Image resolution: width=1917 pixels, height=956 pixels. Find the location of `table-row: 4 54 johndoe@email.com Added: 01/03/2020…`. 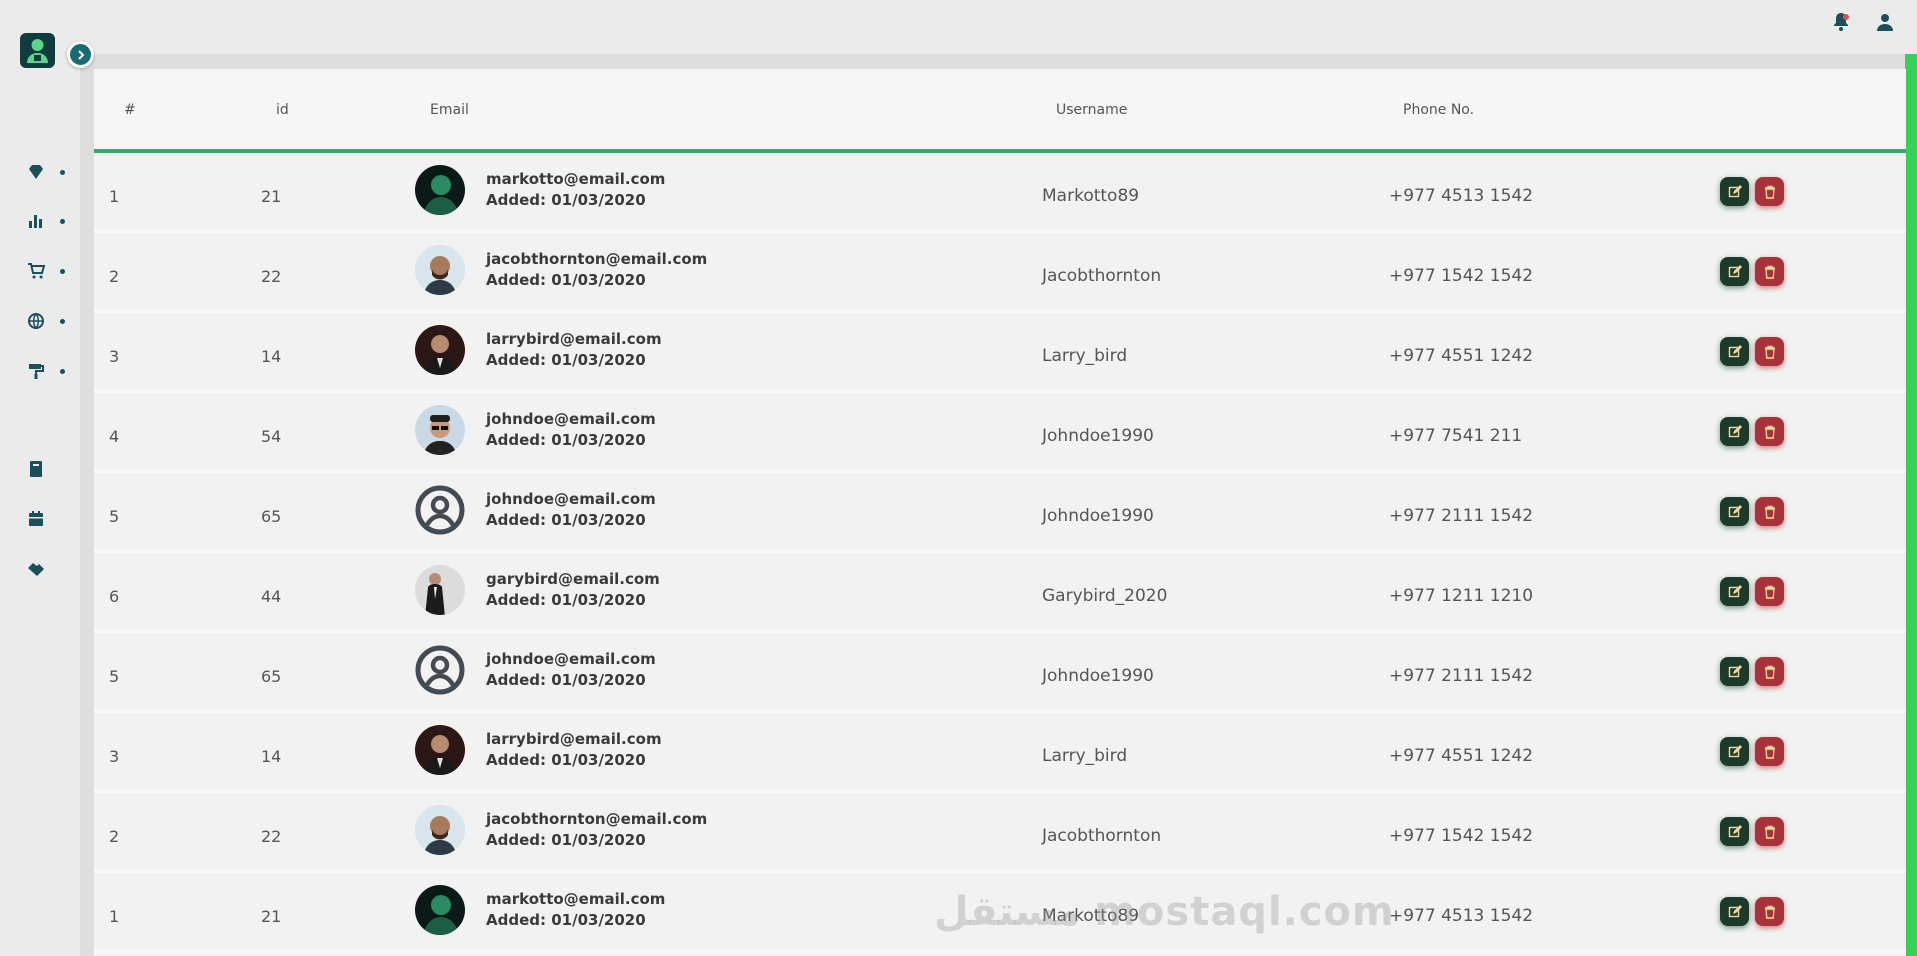

table-row: 4 54 johndoe@email.com Added: 01/03/2020… is located at coordinates (1000, 435).